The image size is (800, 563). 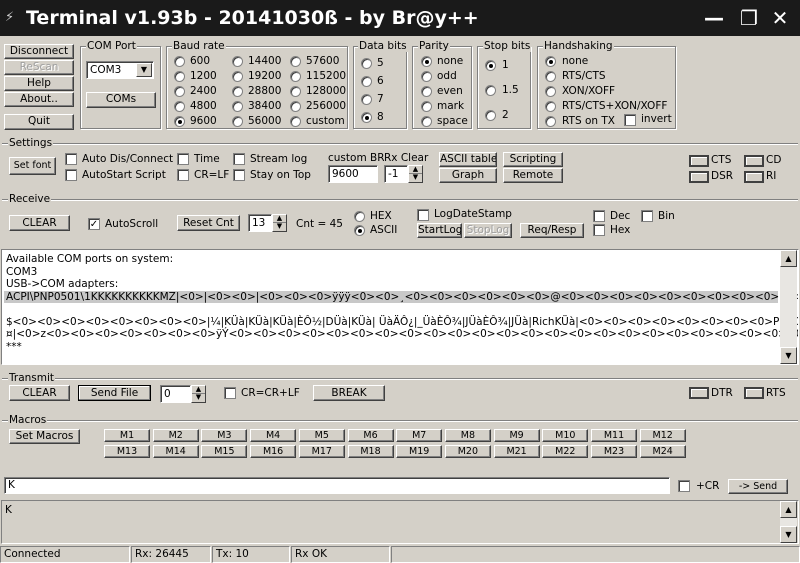 I want to click on tx-scroll-up-icon: ▲, so click(x=788, y=509).